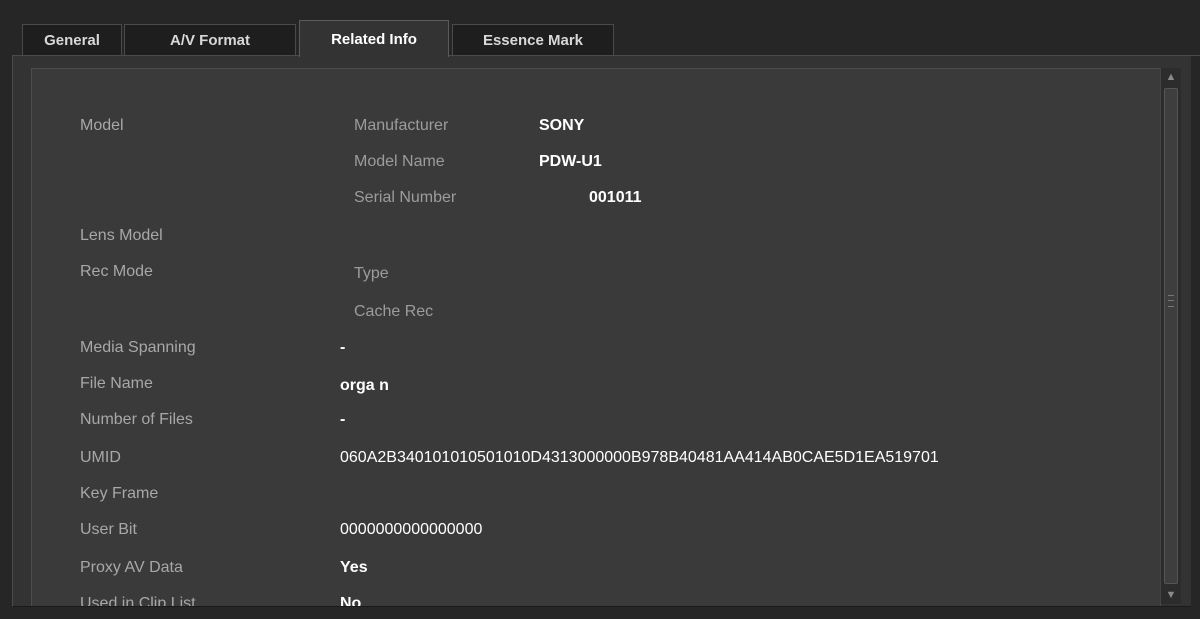 The height and width of the screenshot is (619, 1200). I want to click on number-of-files-label: Number of Files, so click(136, 419).